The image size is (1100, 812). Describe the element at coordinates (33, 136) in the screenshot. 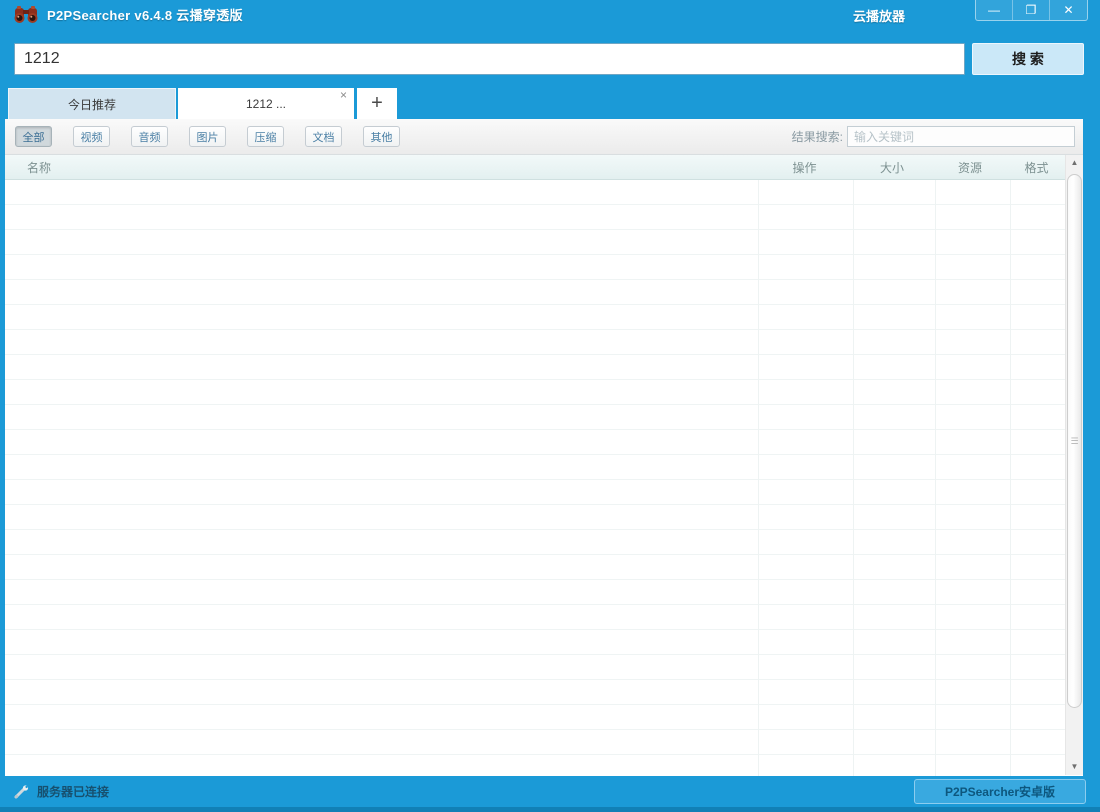

I see `filter-all-button: 全部` at that location.